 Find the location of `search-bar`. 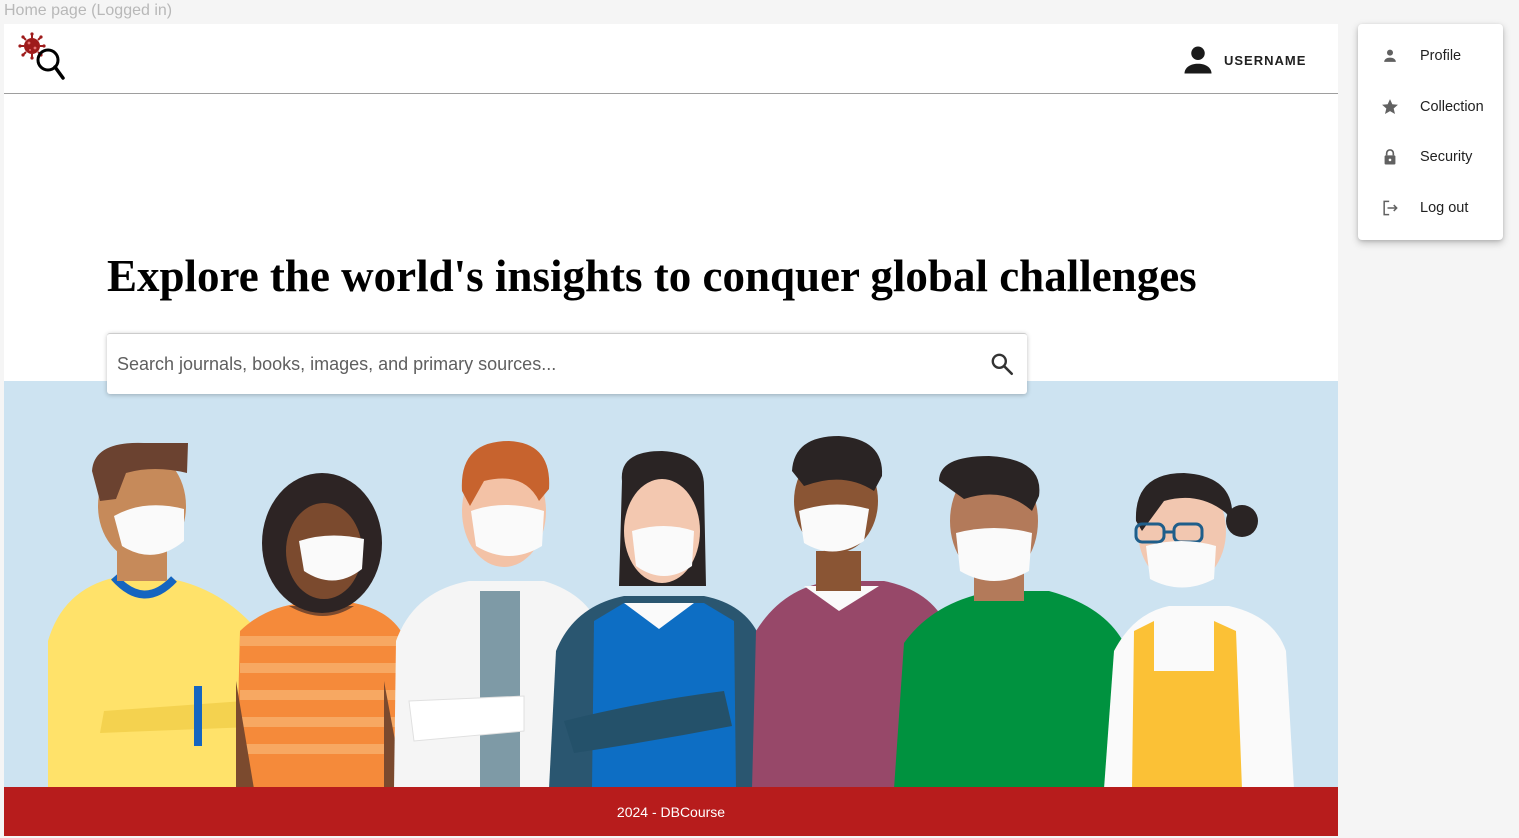

search-bar is located at coordinates (567, 363).